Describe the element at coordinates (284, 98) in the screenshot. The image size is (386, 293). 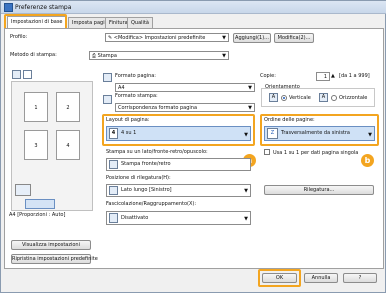
I see `orientation-vertical-radio` at that location.